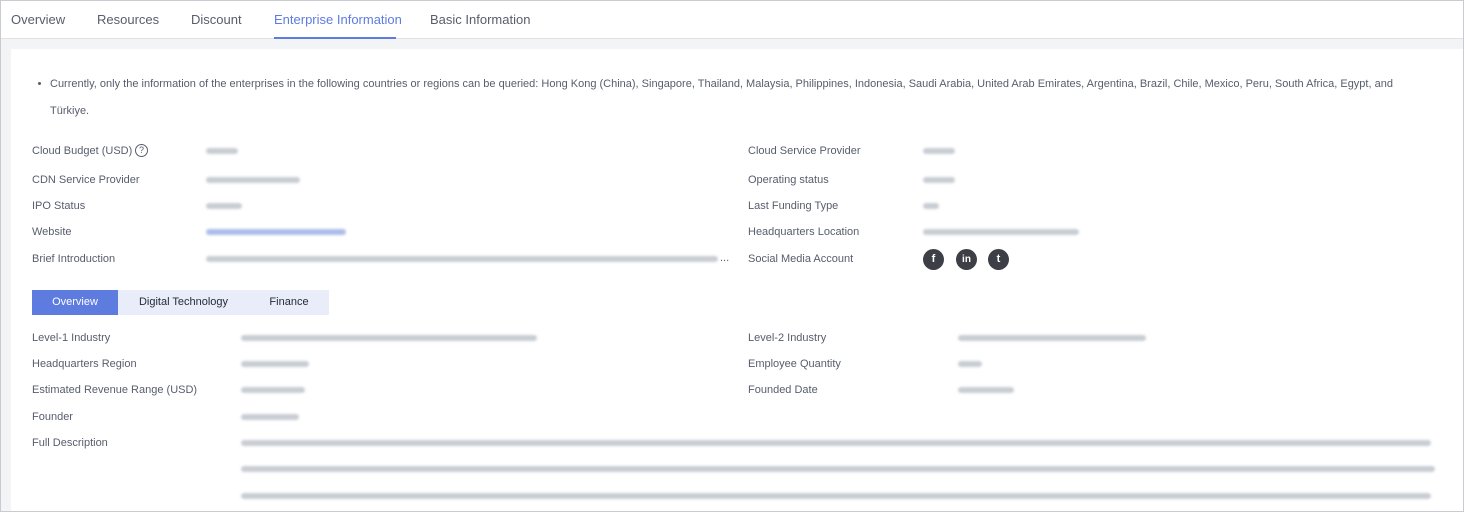 The image size is (1464, 512). What do you see at coordinates (71, 338) in the screenshot?
I see `level1-industry-label: Level-1 Industry` at bounding box center [71, 338].